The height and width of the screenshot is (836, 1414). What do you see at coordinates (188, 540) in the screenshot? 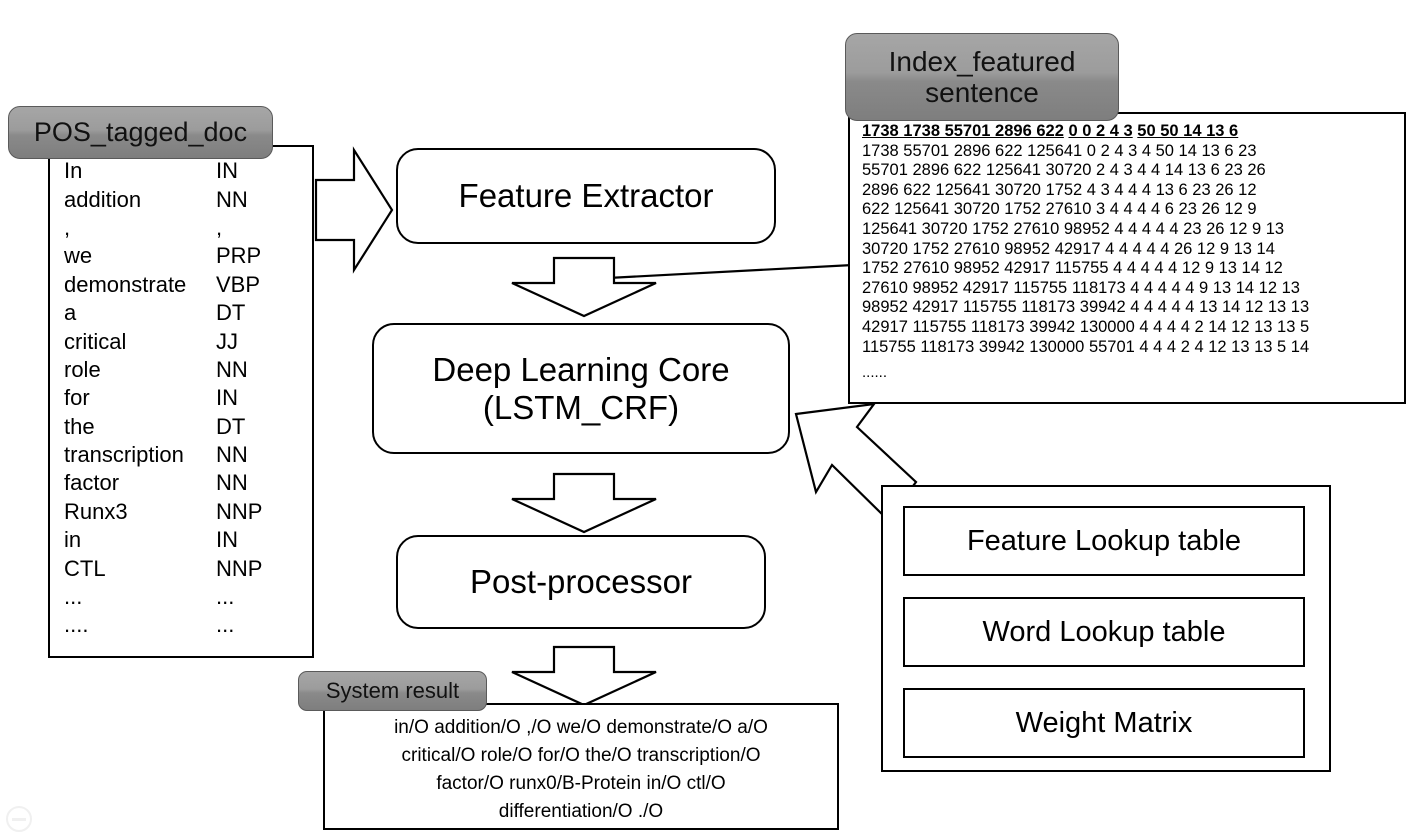
I see `table-row: in IN` at bounding box center [188, 540].